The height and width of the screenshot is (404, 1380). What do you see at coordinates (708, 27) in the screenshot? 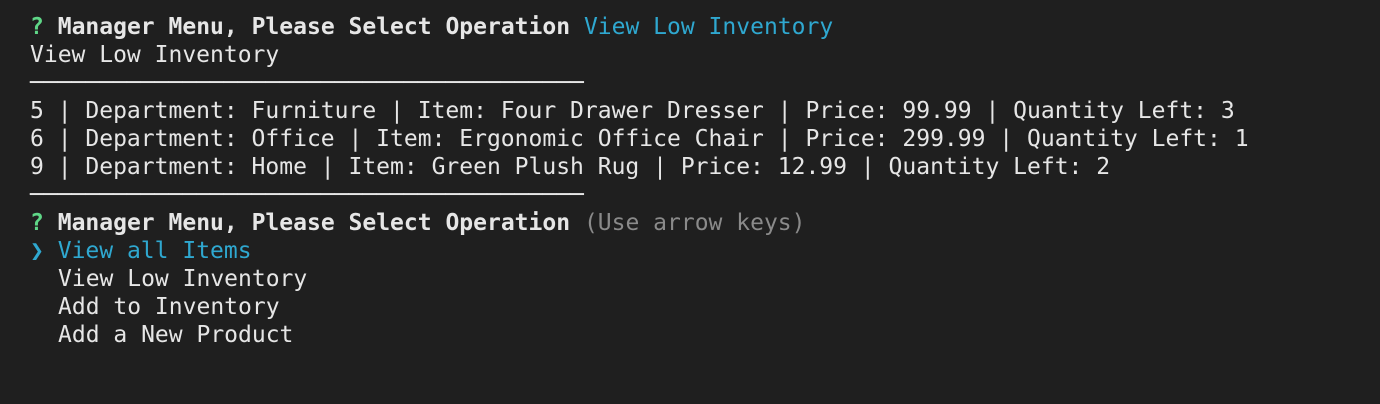
I see `prompt-answer: View Low Inventory` at bounding box center [708, 27].